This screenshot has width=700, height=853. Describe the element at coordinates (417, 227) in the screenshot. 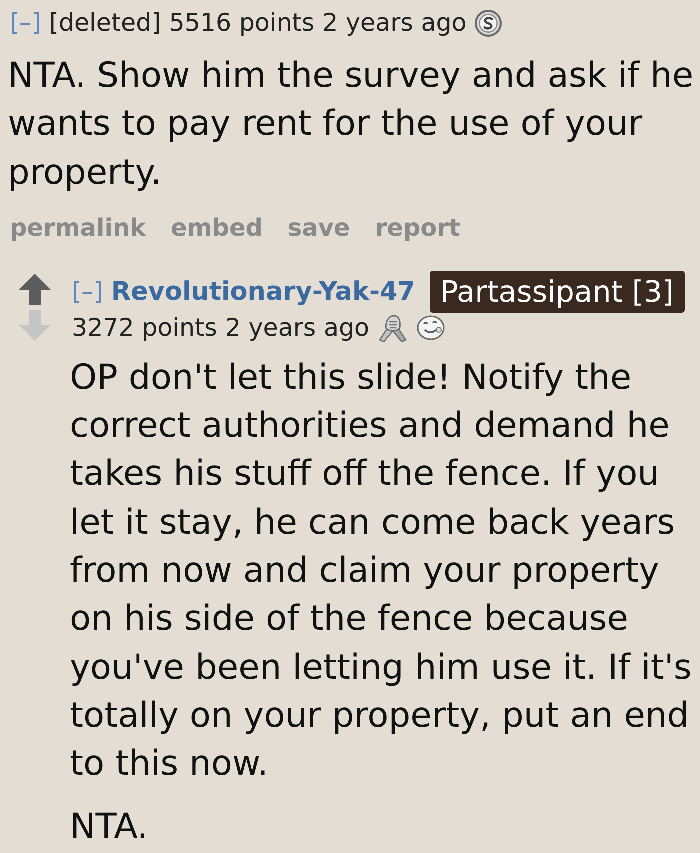

I see `action-link: report` at that location.